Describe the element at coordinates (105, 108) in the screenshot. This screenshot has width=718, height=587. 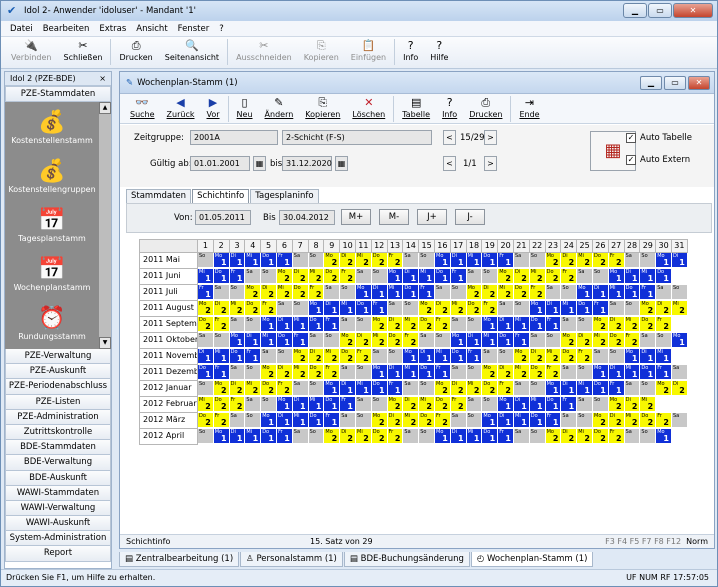
I see `scroll-up-icon: ▲` at that location.